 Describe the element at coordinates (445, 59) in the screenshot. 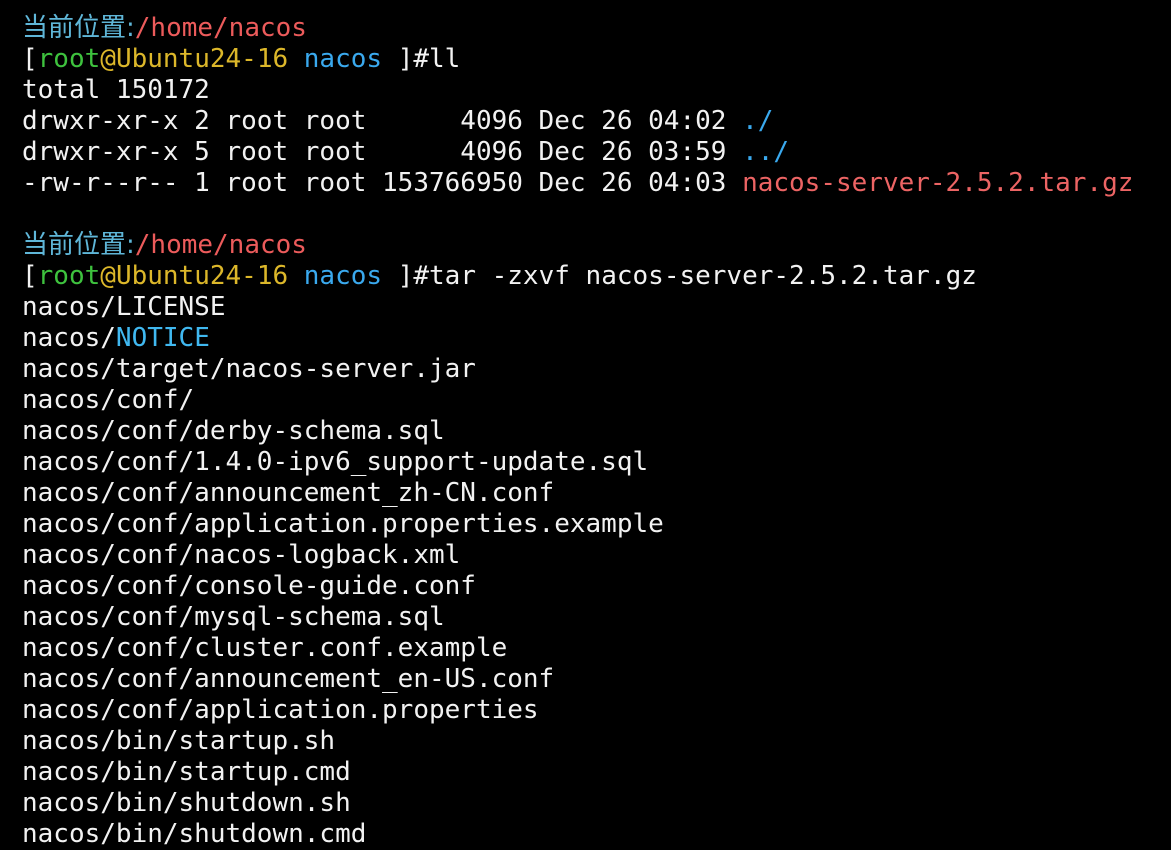

I see `command-text: ll` at that location.